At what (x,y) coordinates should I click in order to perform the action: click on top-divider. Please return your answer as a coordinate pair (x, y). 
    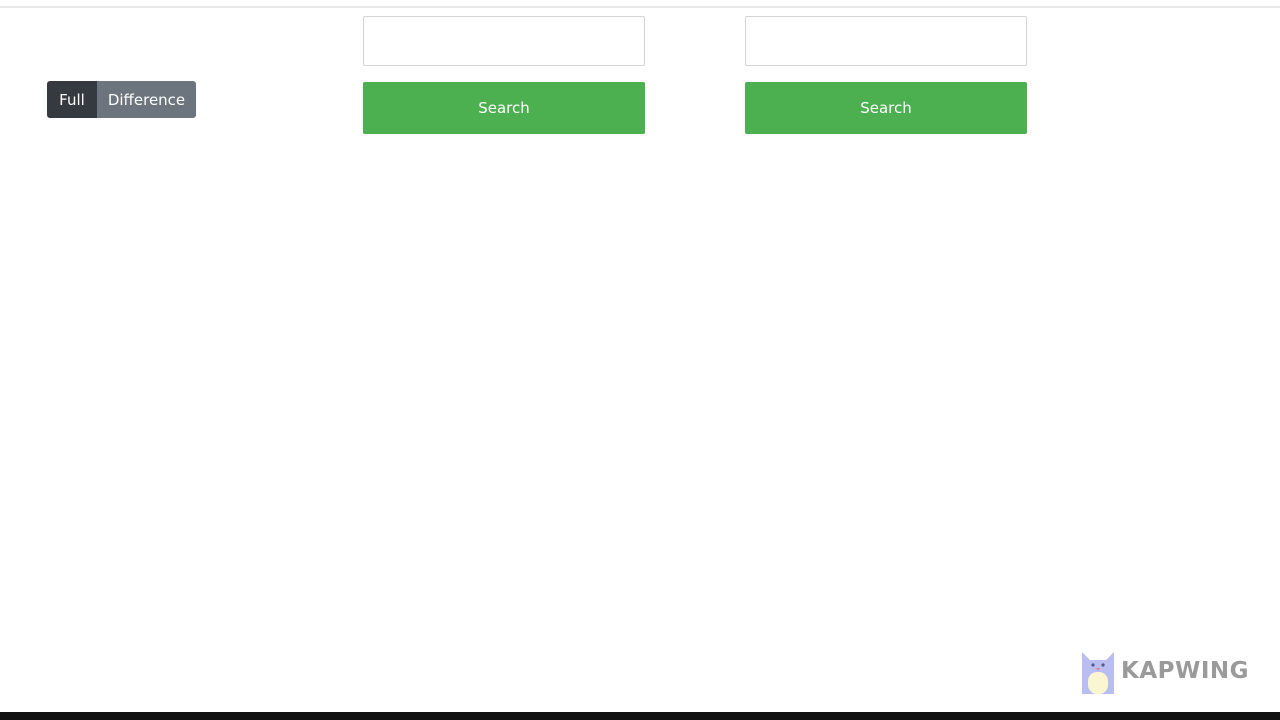
    Looking at the image, I should click on (640, 7).